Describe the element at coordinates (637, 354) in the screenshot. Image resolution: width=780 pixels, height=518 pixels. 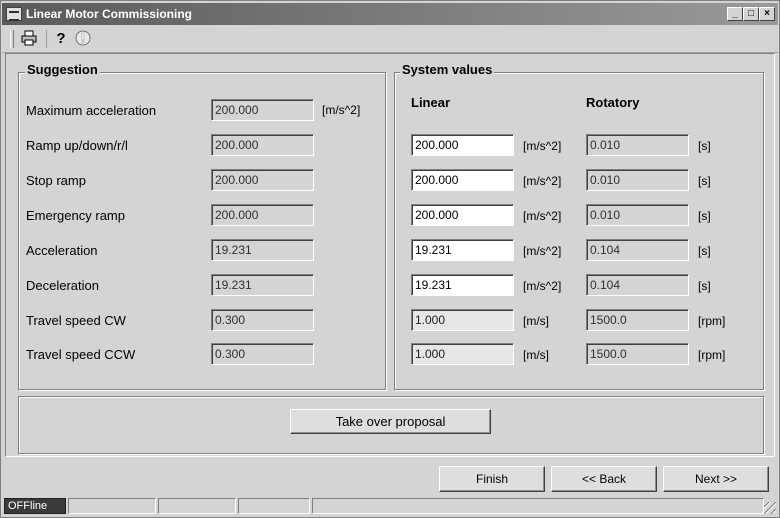
I see `rotatory-travel-speed-ccw-value: 1500.0` at that location.